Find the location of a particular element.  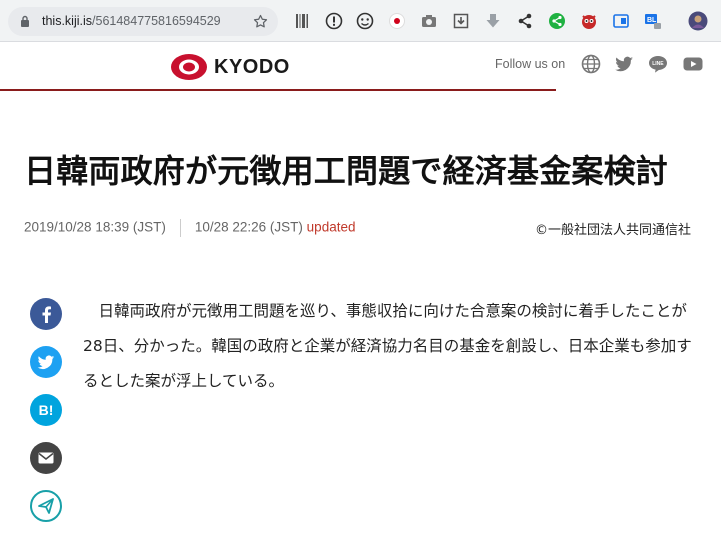

twitter-share-button is located at coordinates (46, 362).